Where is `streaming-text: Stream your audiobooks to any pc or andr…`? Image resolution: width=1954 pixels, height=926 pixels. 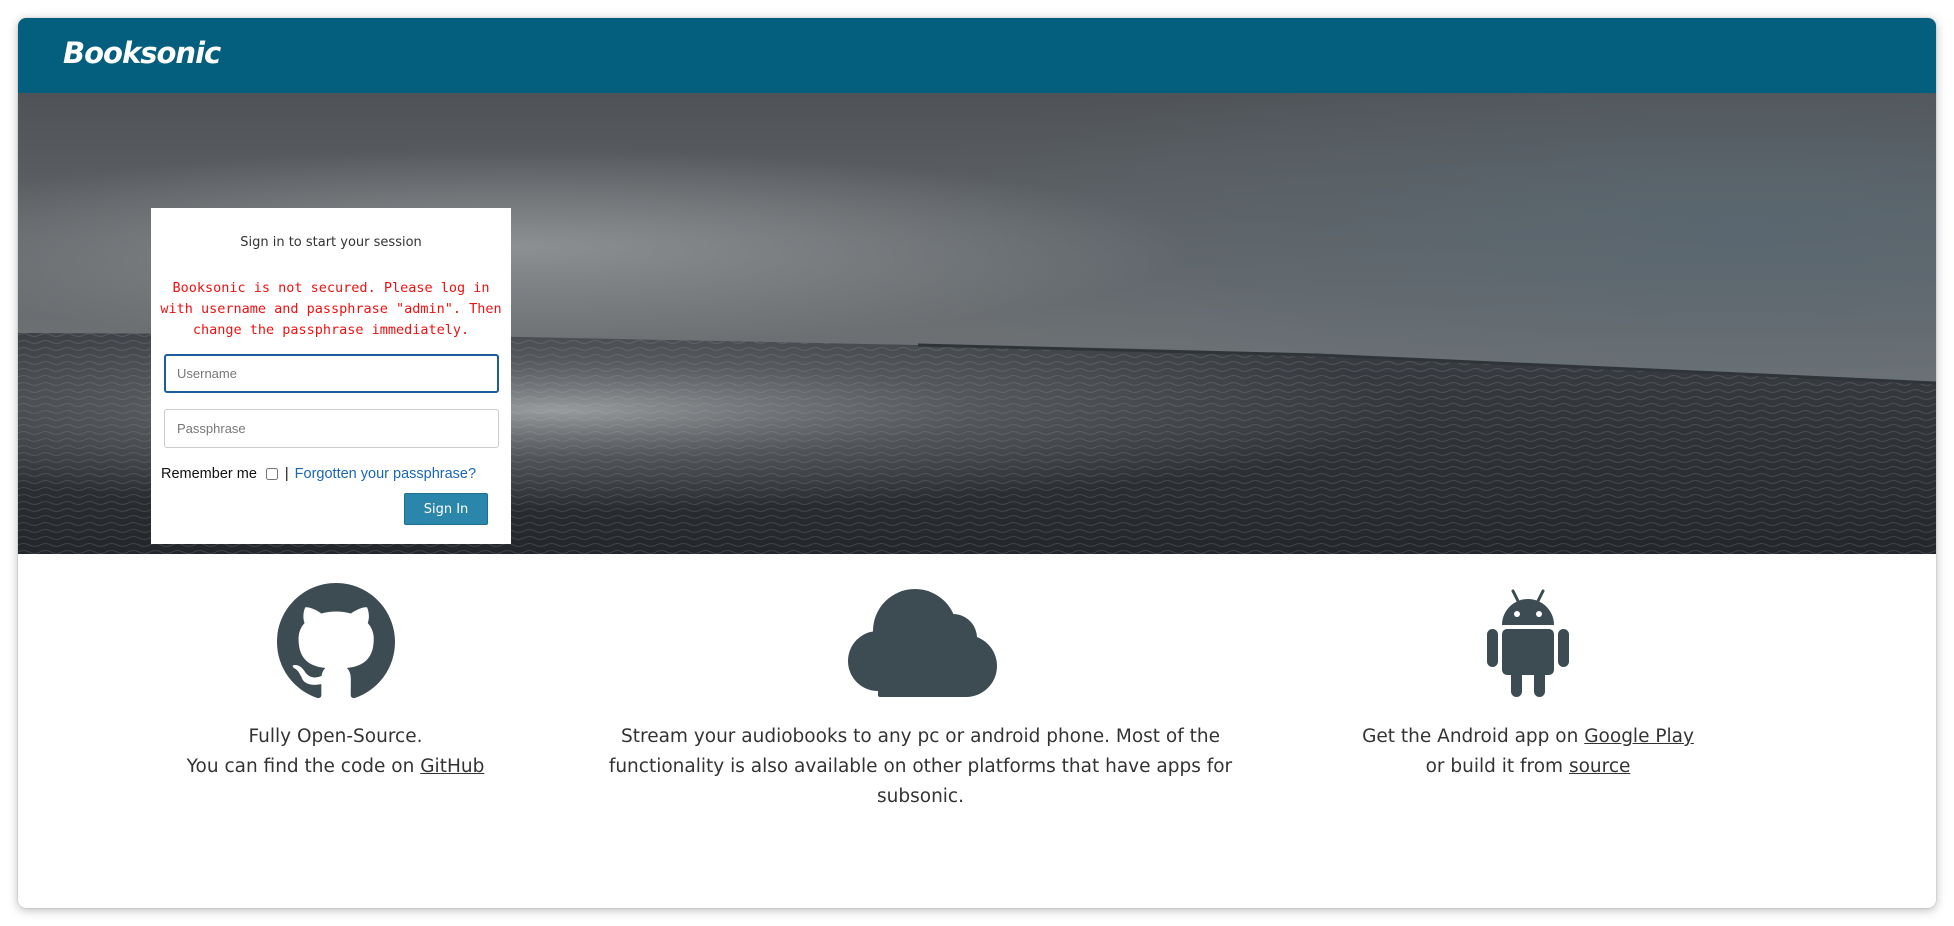
streaming-text: Stream your audiobooks to any pc or andr… is located at coordinates (920, 766).